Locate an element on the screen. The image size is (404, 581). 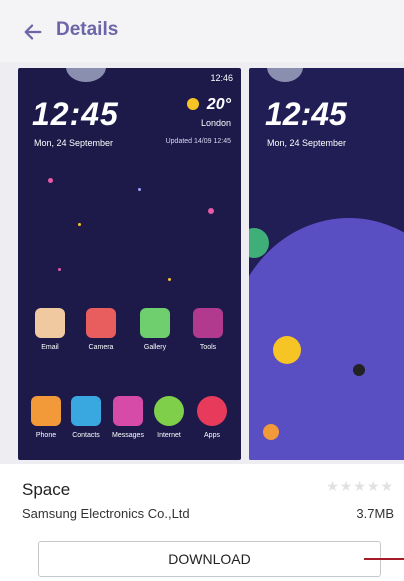
app-label: Internet is located at coordinates (169, 435).